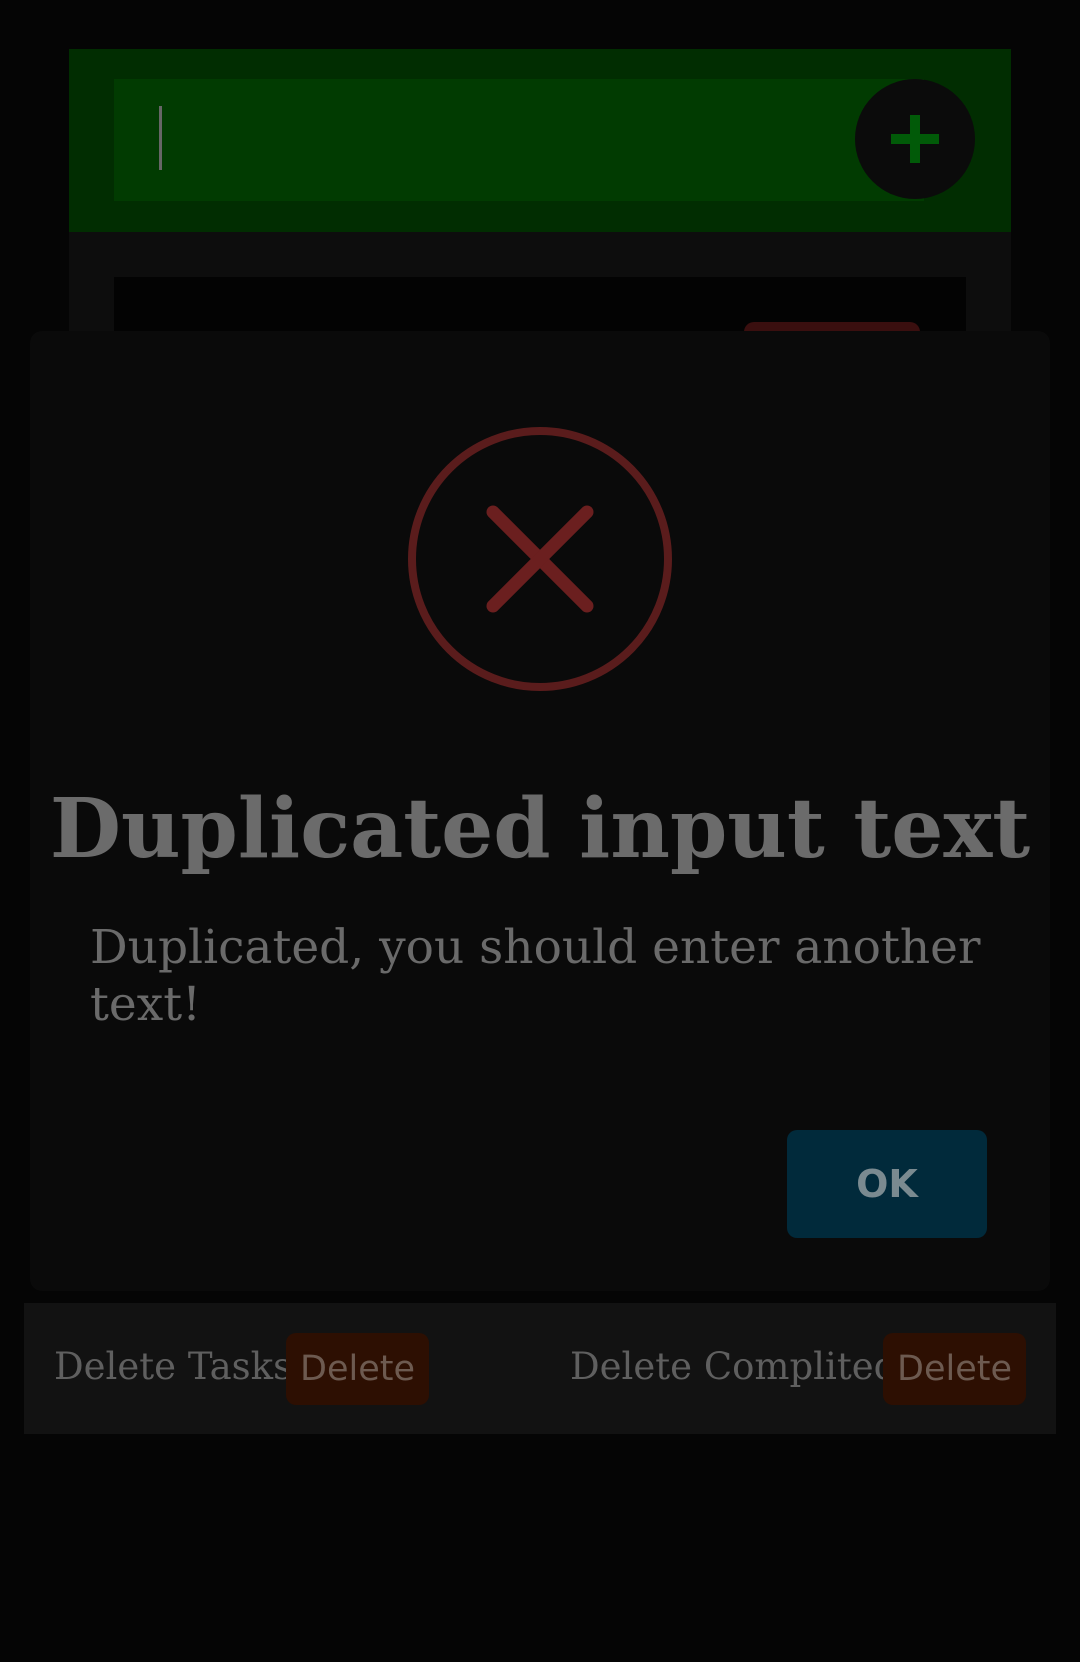 The image size is (1080, 1662). Describe the element at coordinates (179, 1366) in the screenshot. I see `delete-tasks-label: Delete Tasks:` at that location.